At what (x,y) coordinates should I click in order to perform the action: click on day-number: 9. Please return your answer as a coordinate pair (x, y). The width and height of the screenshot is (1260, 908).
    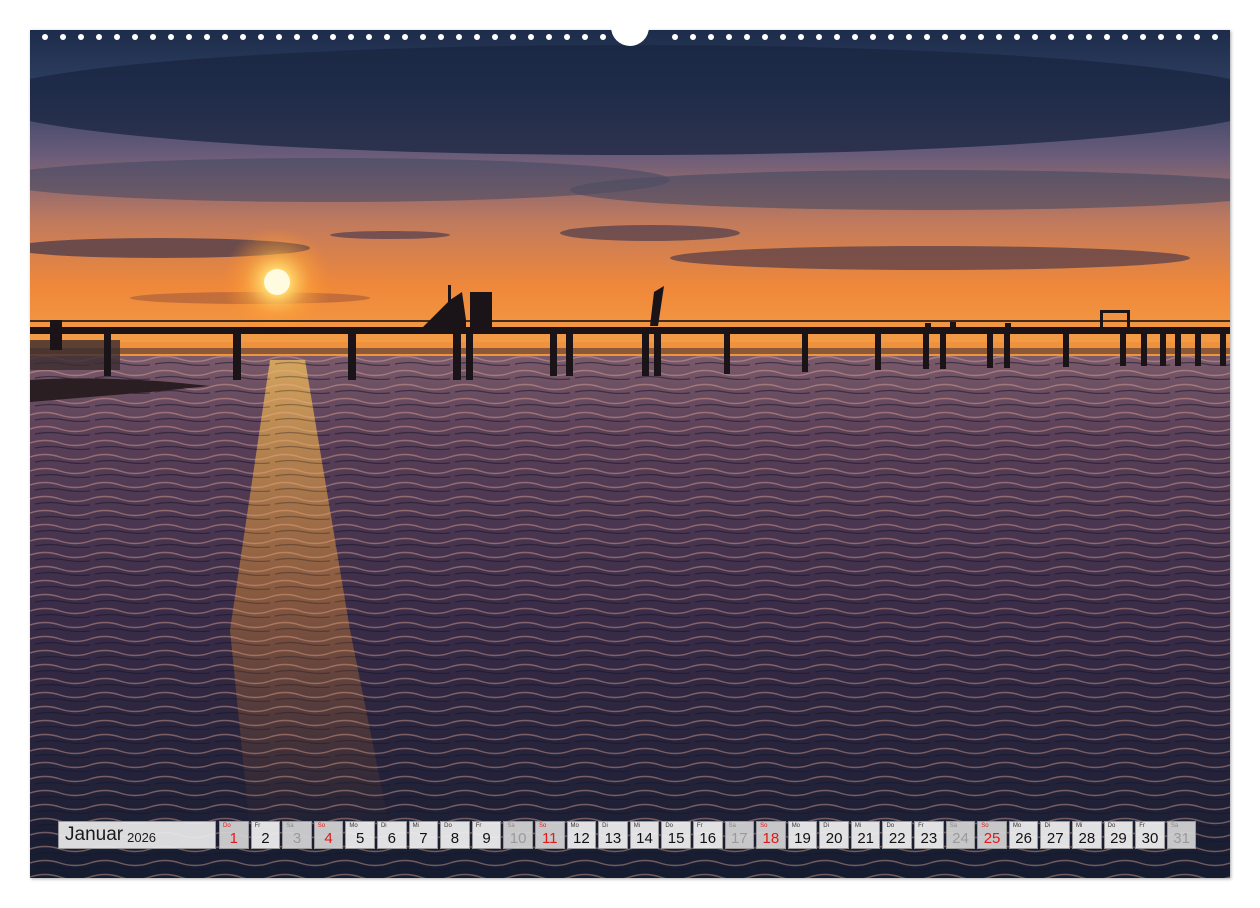
    Looking at the image, I should click on (487, 839).